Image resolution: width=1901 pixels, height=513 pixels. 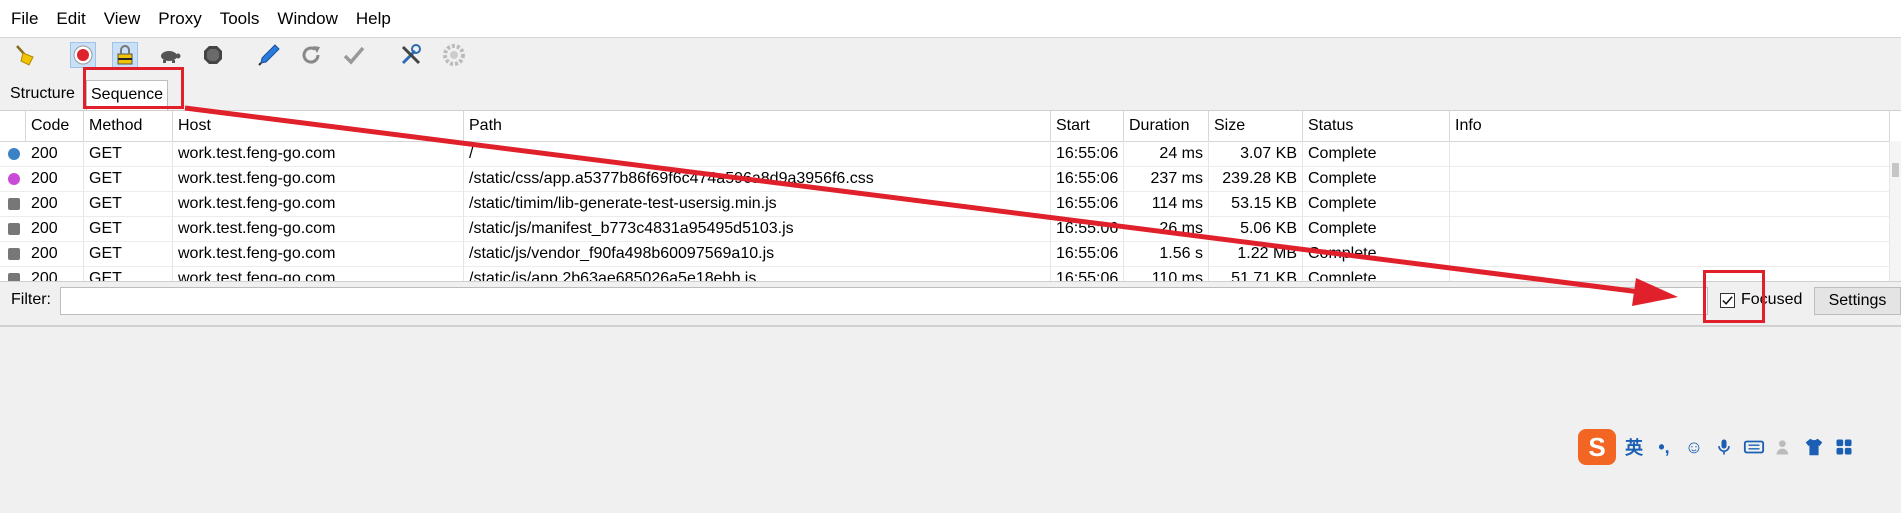 What do you see at coordinates (1844, 447) in the screenshot?
I see `apps-icon` at bounding box center [1844, 447].